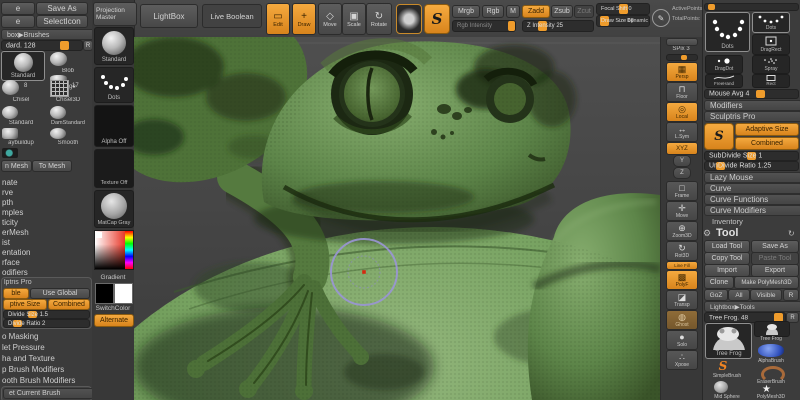 The width and height of the screenshot is (800, 400). I want to click on brush-menu-item: ha and Texture, so click(28, 358).